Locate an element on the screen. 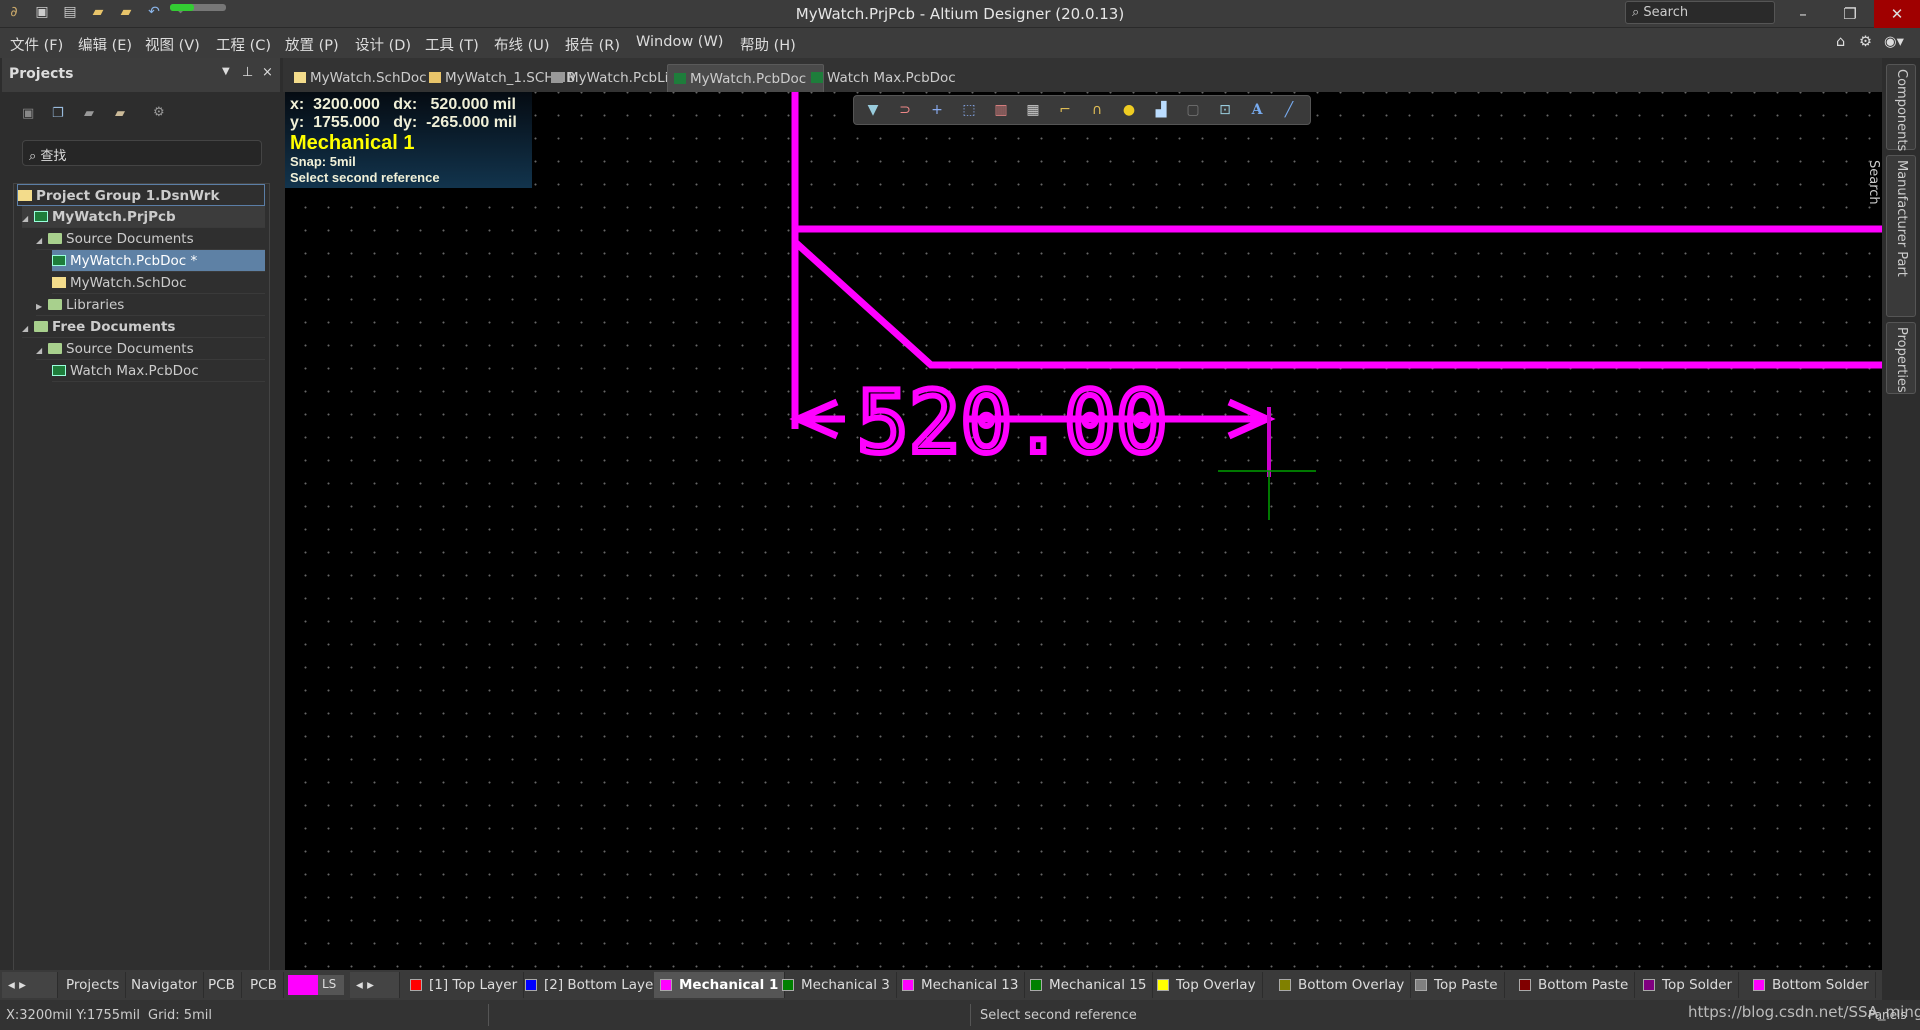 The height and width of the screenshot is (1030, 1920). layer-scroll-buttons: ◂ ▸ is located at coordinates (375, 985).